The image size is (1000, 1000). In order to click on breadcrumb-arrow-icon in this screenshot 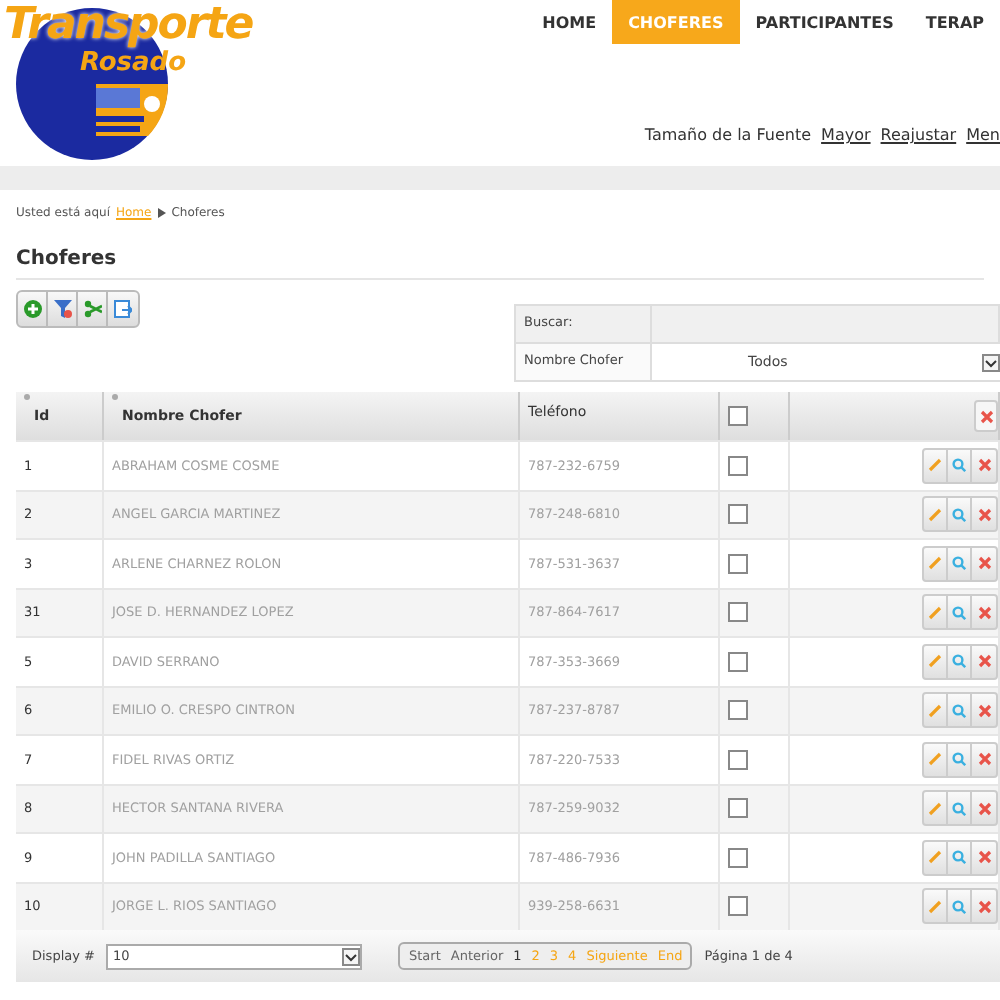, I will do `click(161, 213)`.